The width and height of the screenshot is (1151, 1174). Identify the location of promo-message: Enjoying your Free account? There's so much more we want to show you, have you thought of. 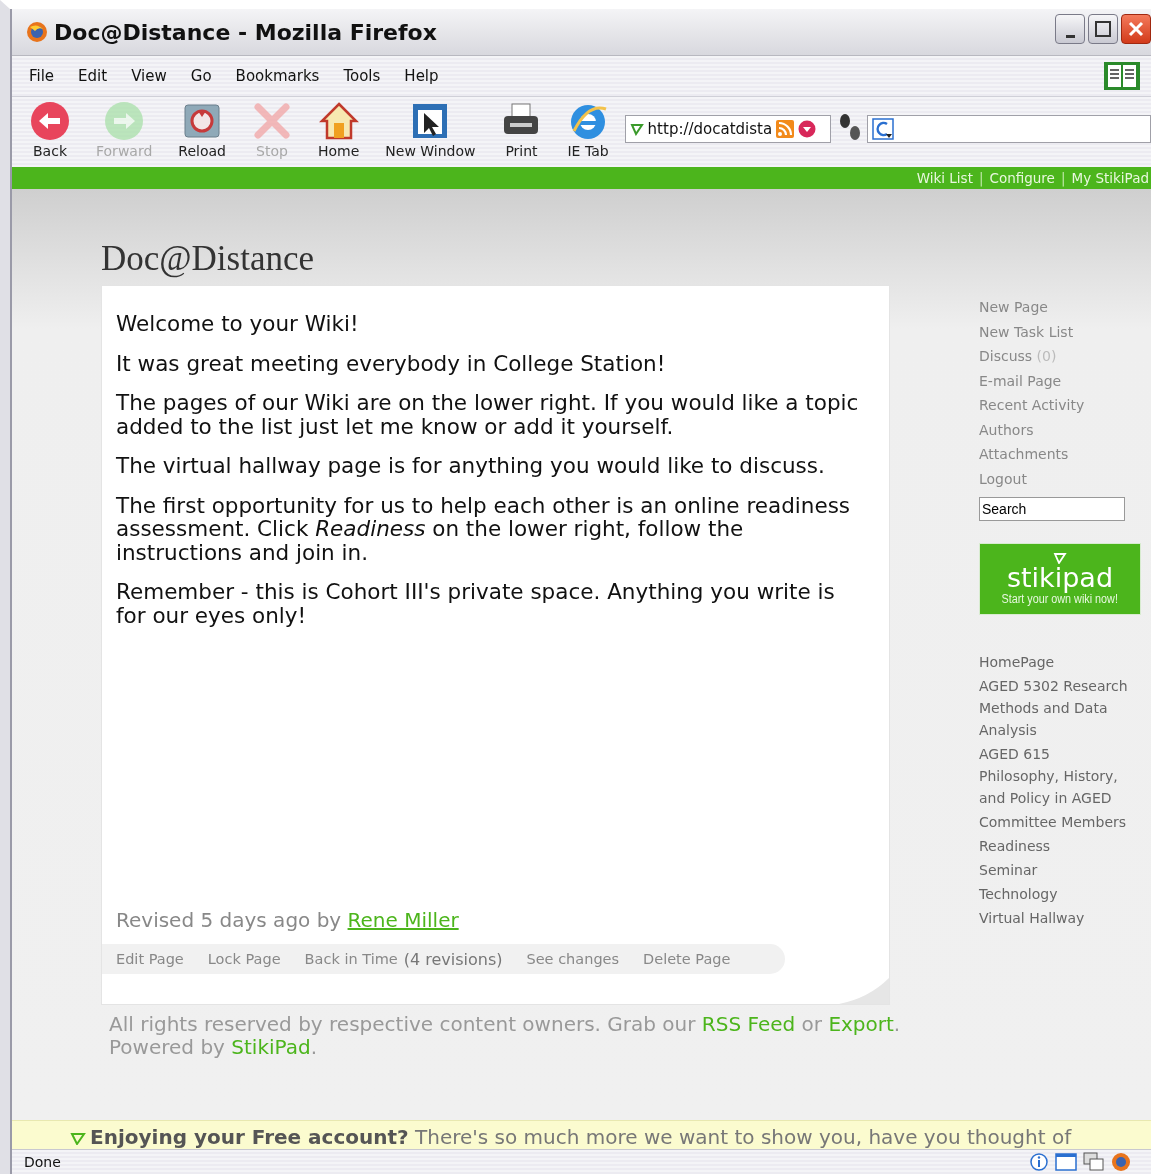
(581, 1137).